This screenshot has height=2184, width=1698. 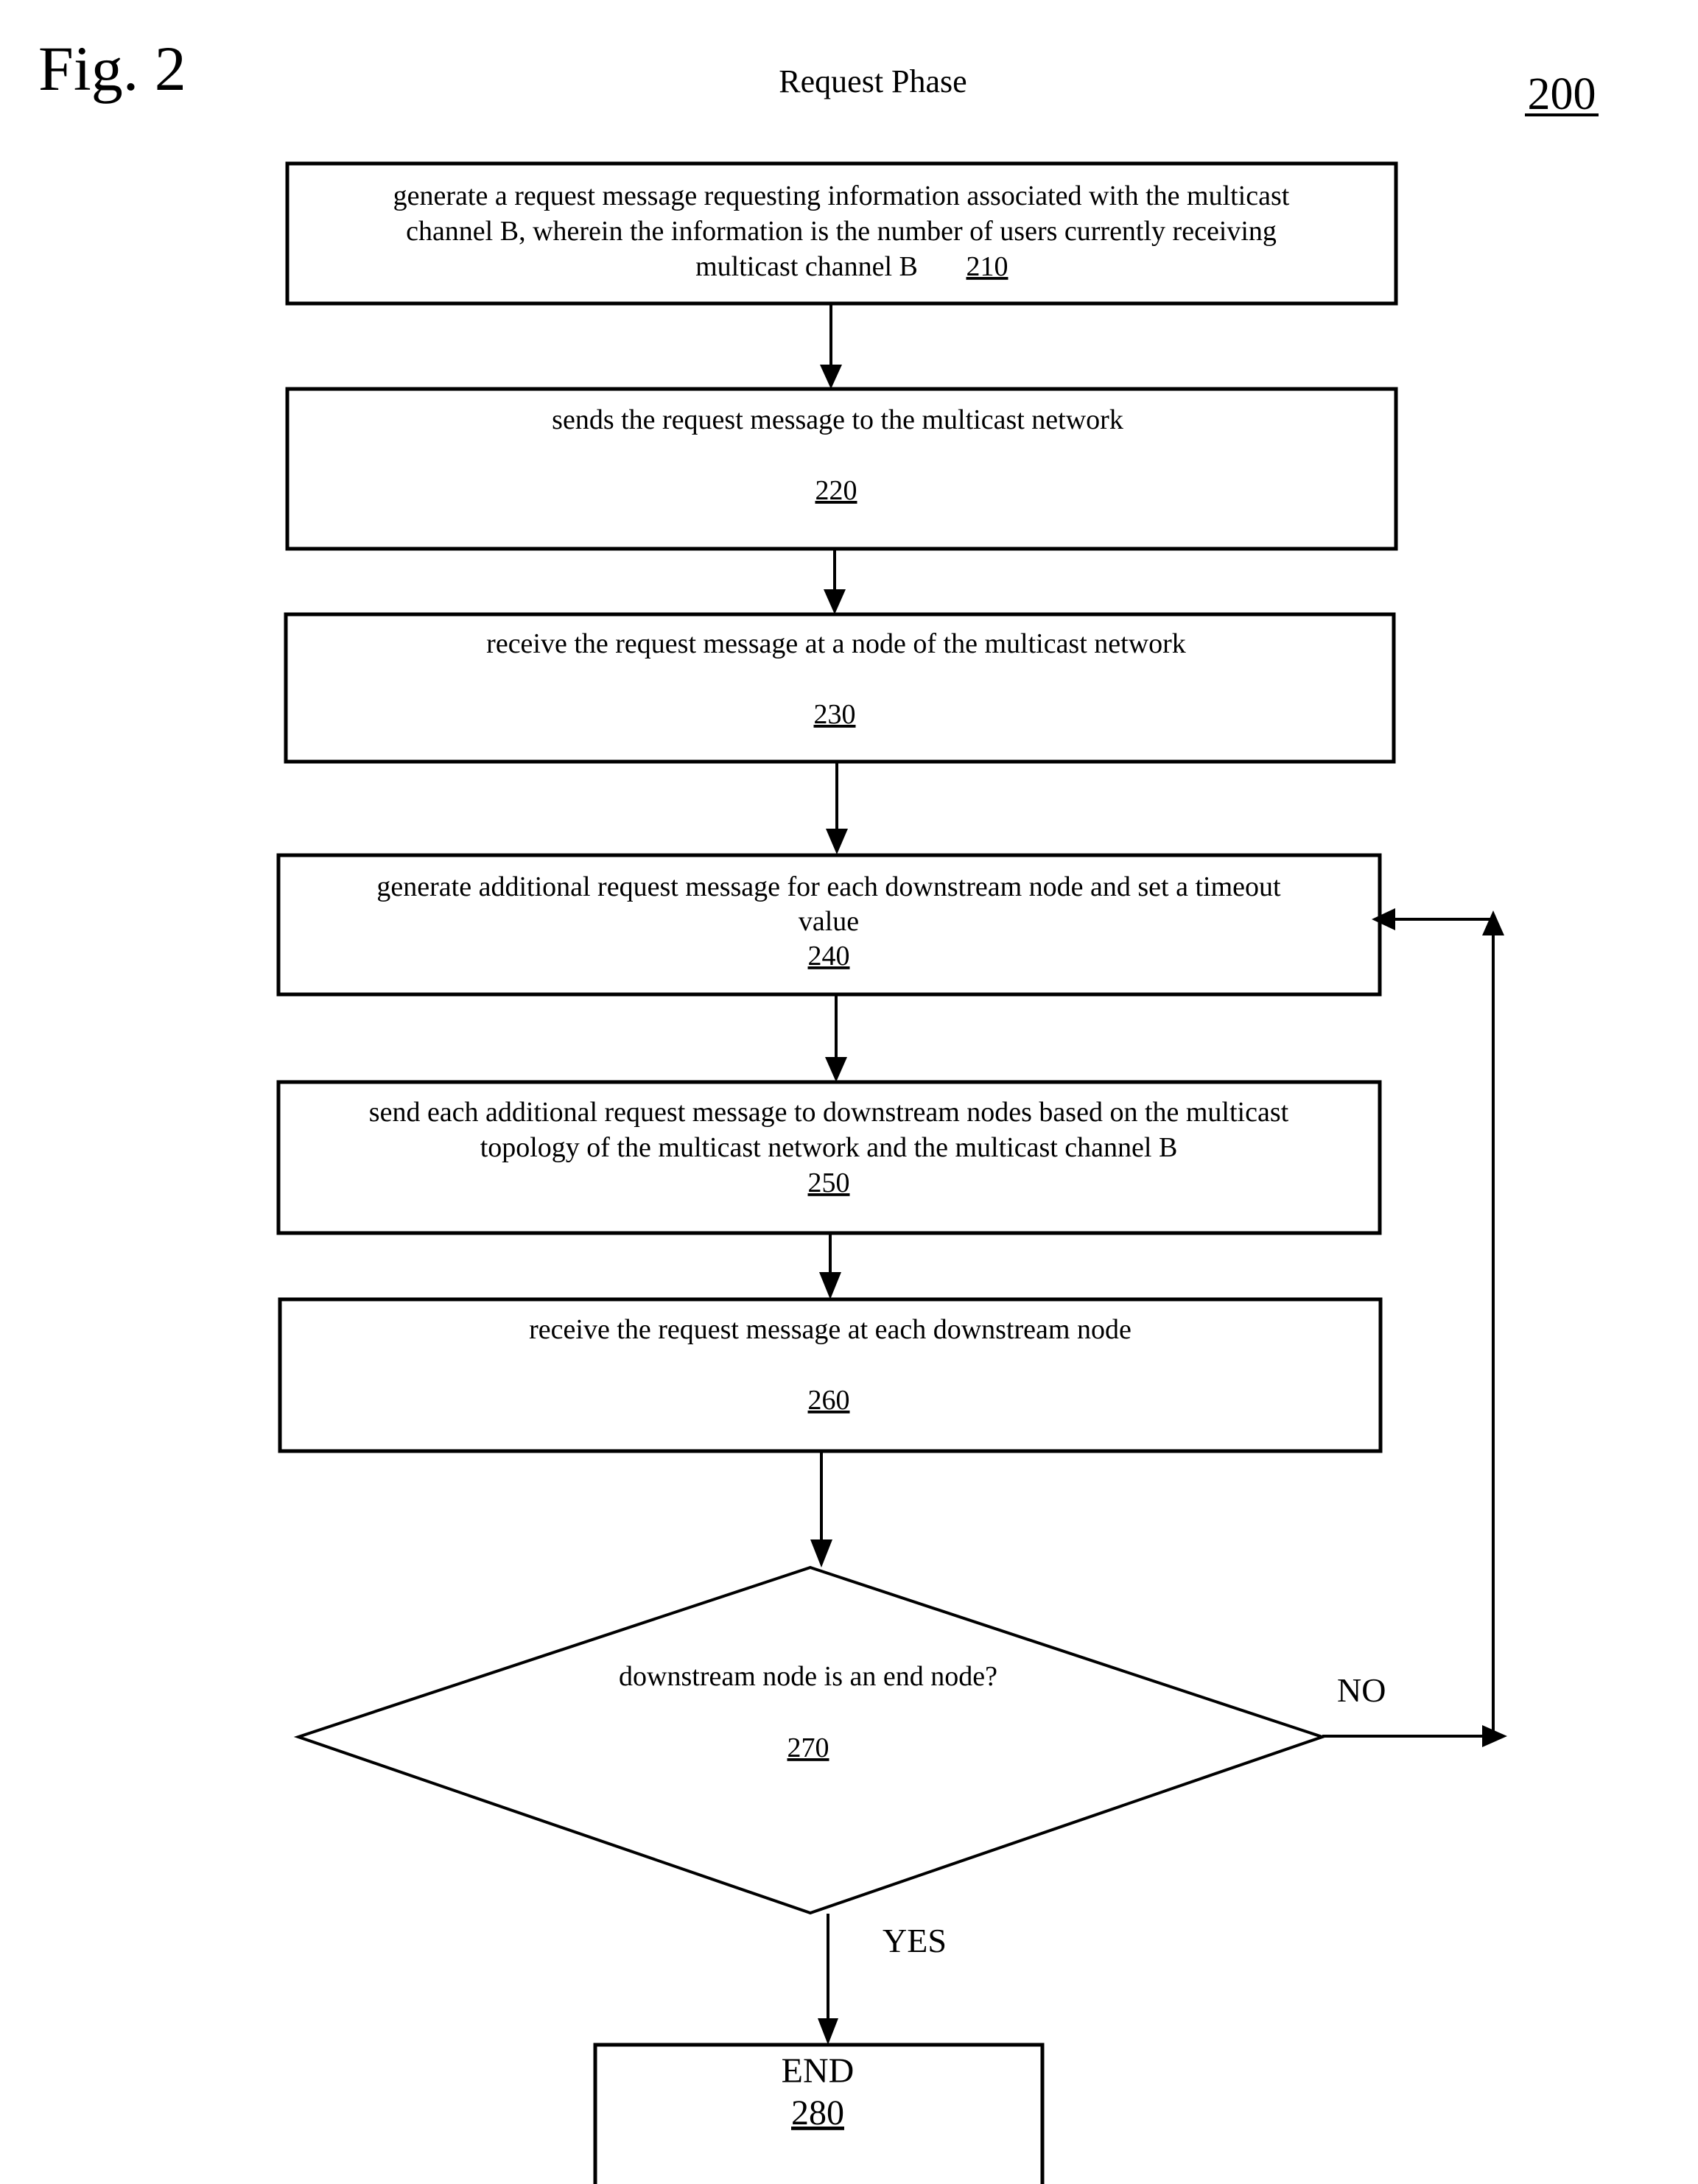 What do you see at coordinates (829, 1401) in the screenshot?
I see `step-260-ref: 260` at bounding box center [829, 1401].